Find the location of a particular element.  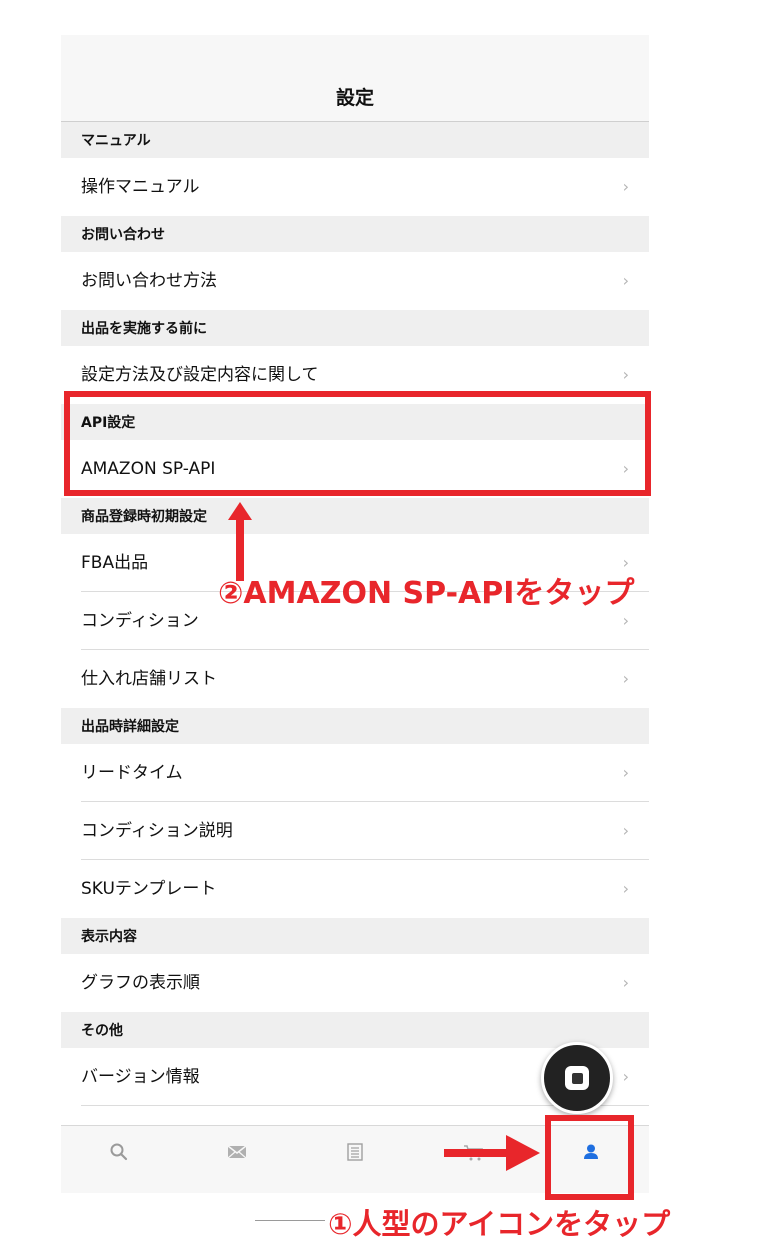

row-label: コンディション説明 is located at coordinates (157, 831).